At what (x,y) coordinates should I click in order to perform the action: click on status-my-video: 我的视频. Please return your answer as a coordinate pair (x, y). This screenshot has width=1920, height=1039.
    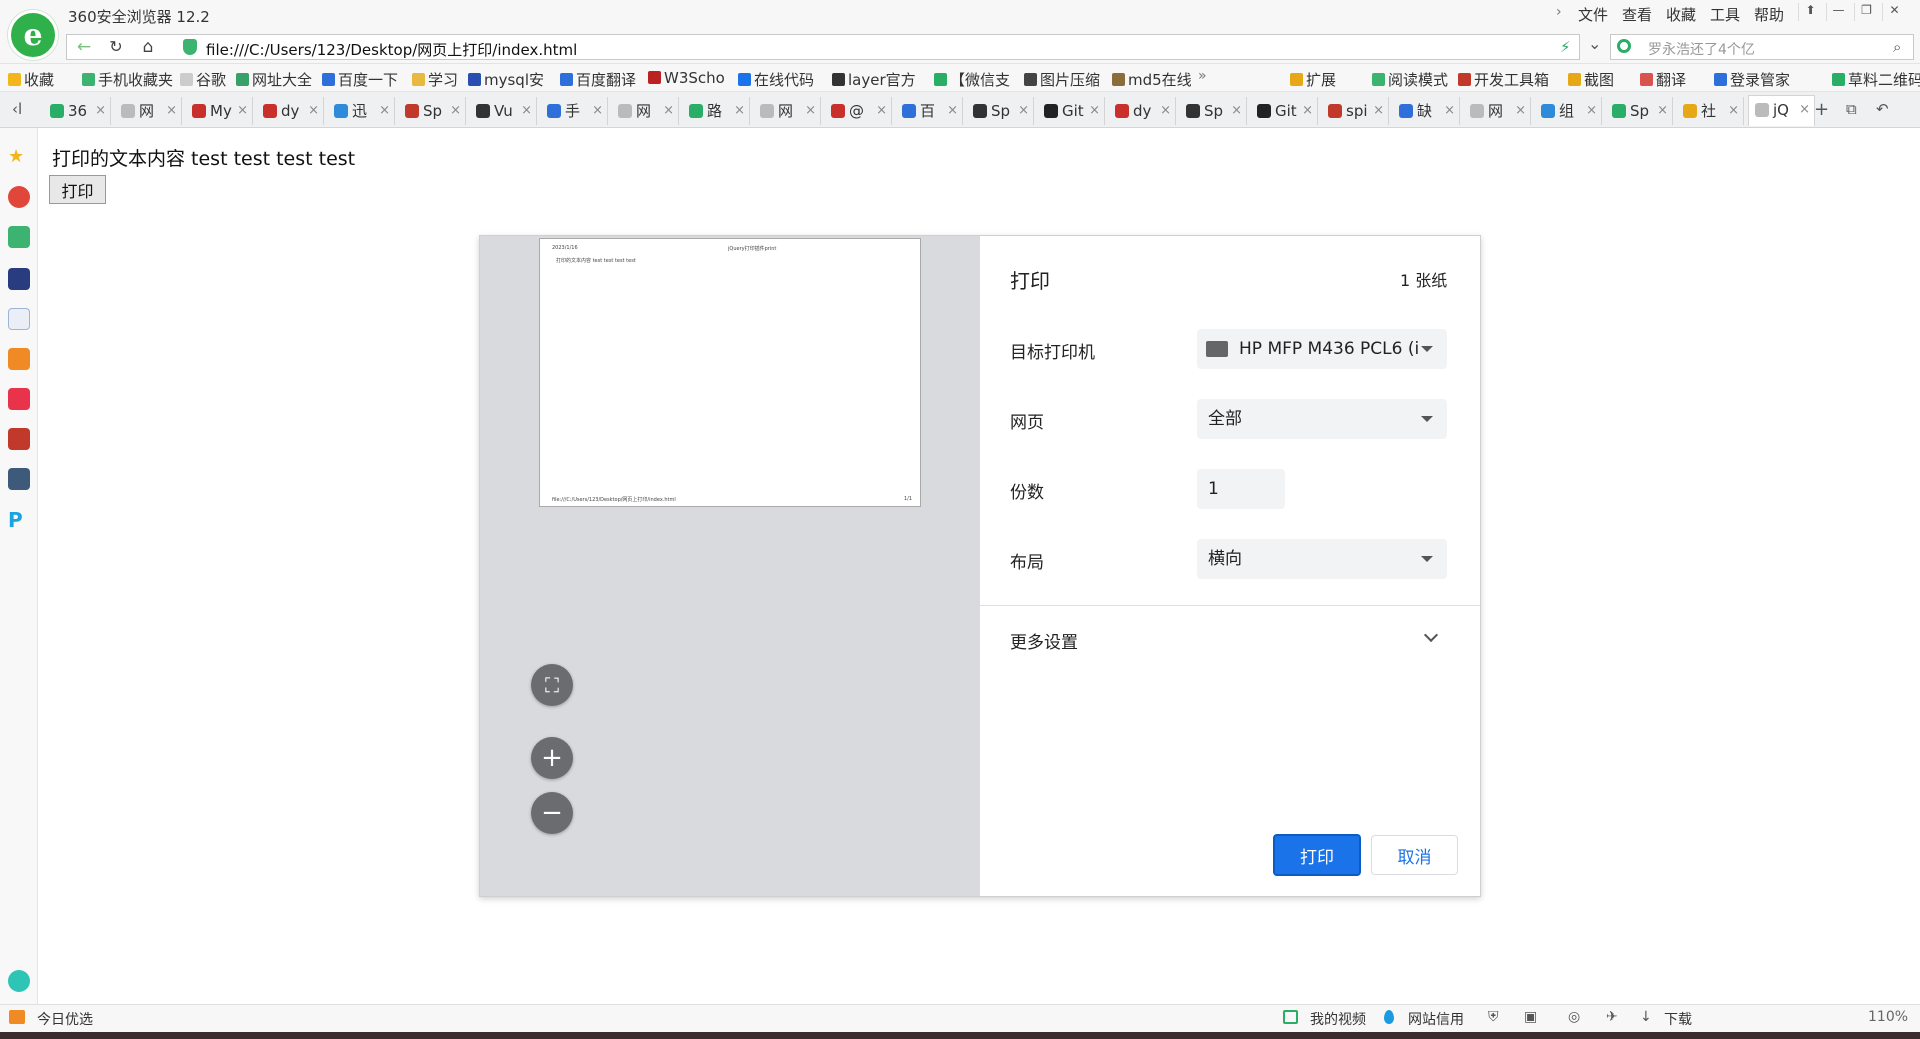
    Looking at the image, I should click on (1338, 1019).